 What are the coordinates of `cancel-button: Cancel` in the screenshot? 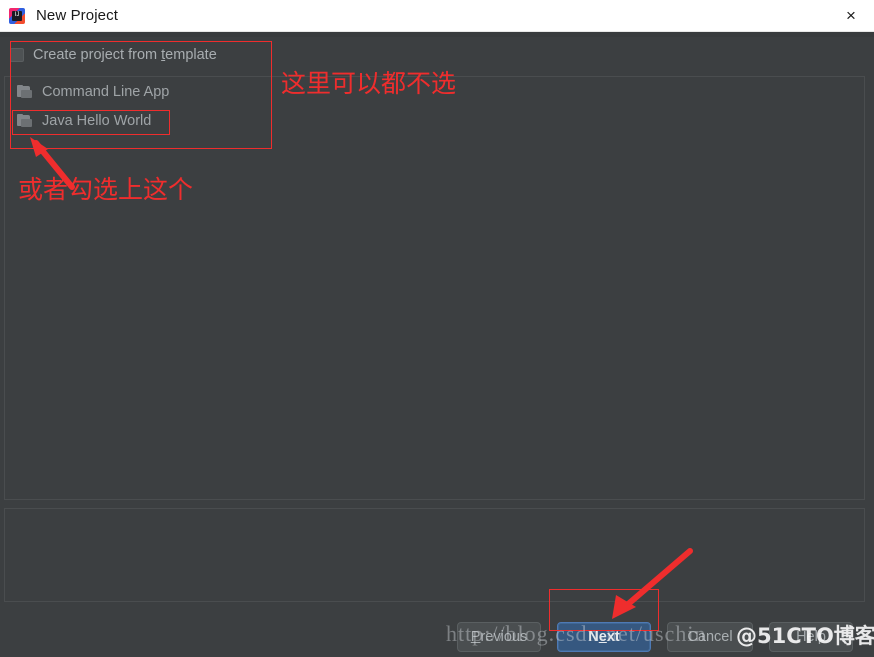 It's located at (710, 637).